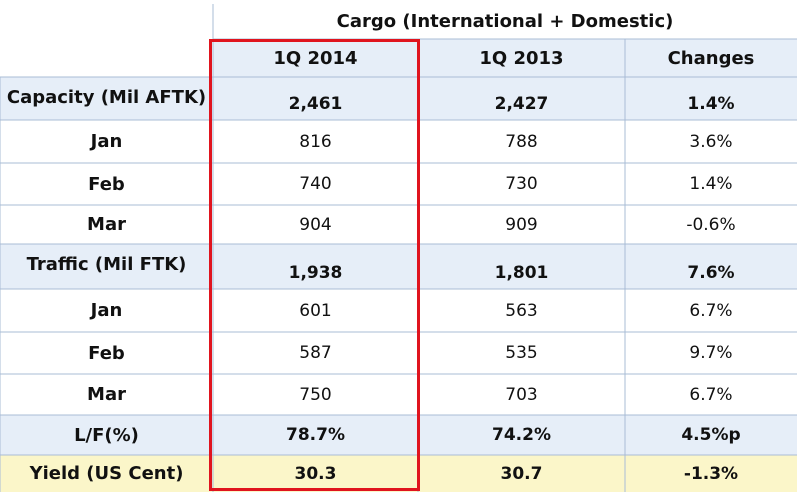  I want to click on cell-7-1: 703, so click(521, 394).